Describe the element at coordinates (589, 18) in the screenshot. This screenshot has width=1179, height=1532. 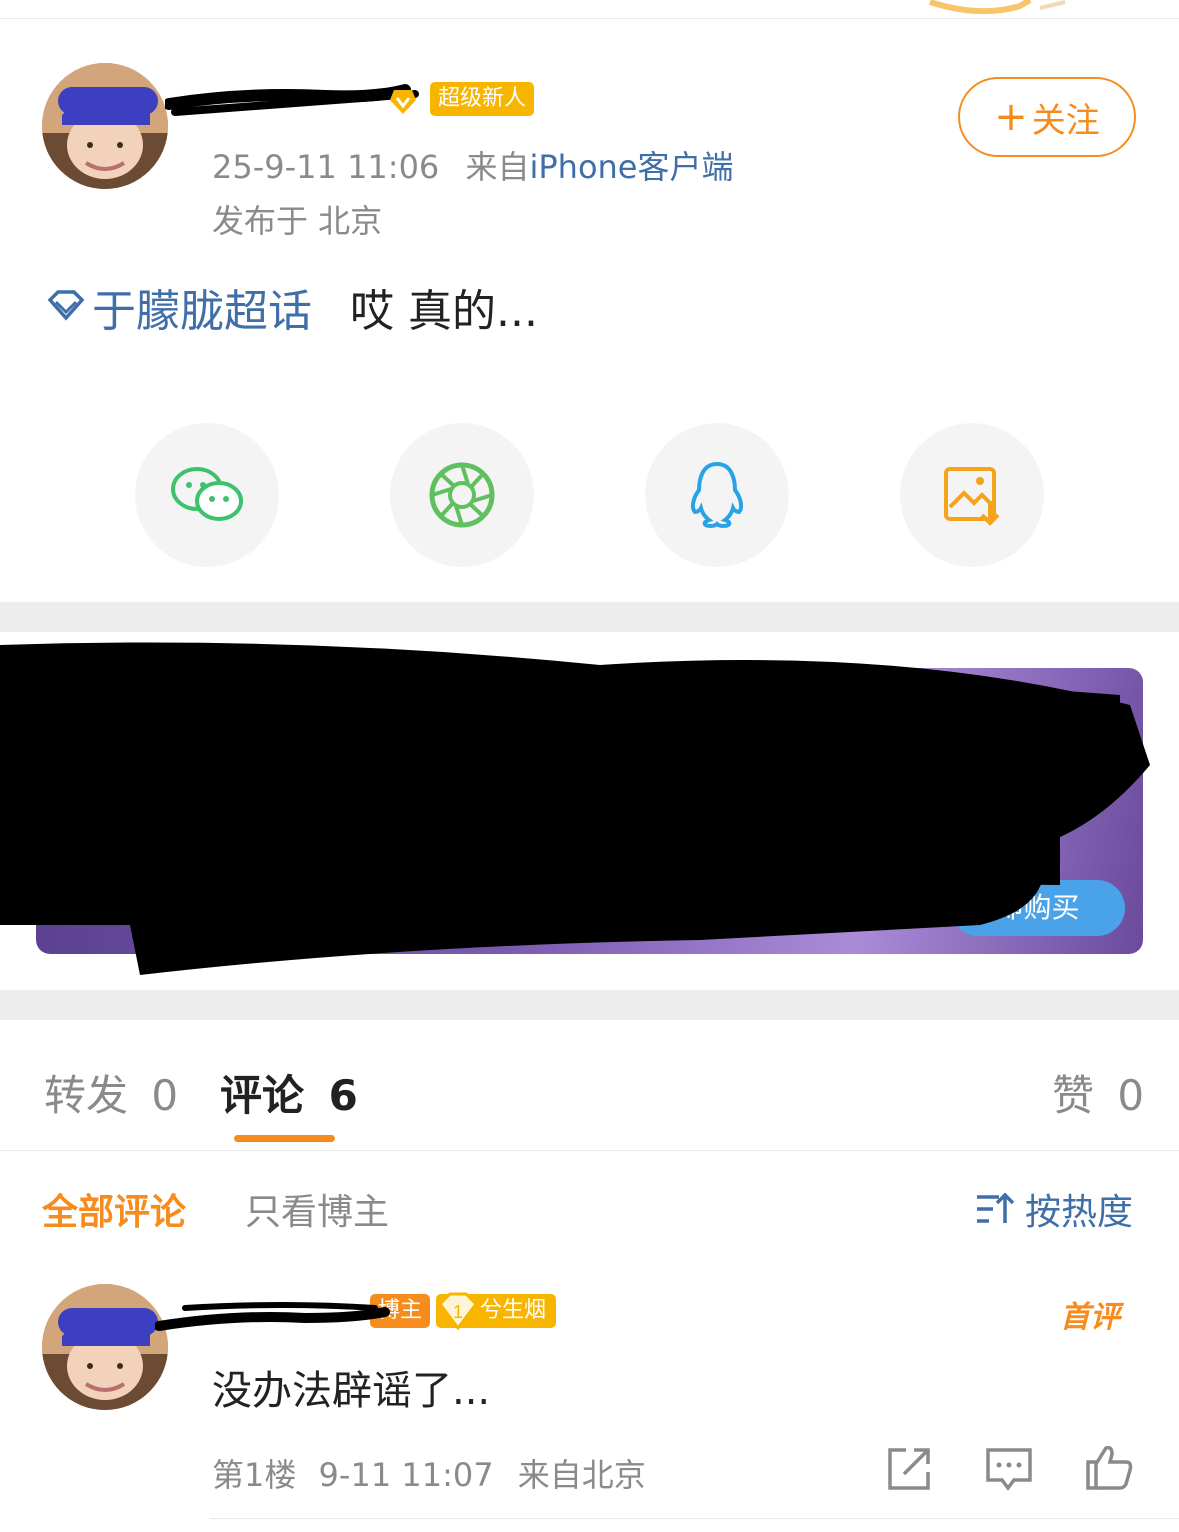
I see `top-divider` at that location.